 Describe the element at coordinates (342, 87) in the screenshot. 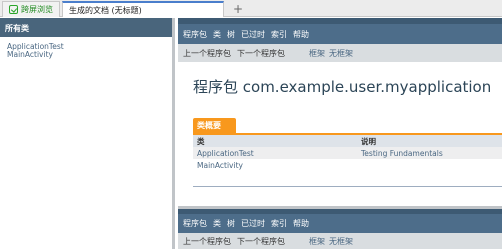

I see `page-title: 程序包 com.example.user.myapplication` at that location.